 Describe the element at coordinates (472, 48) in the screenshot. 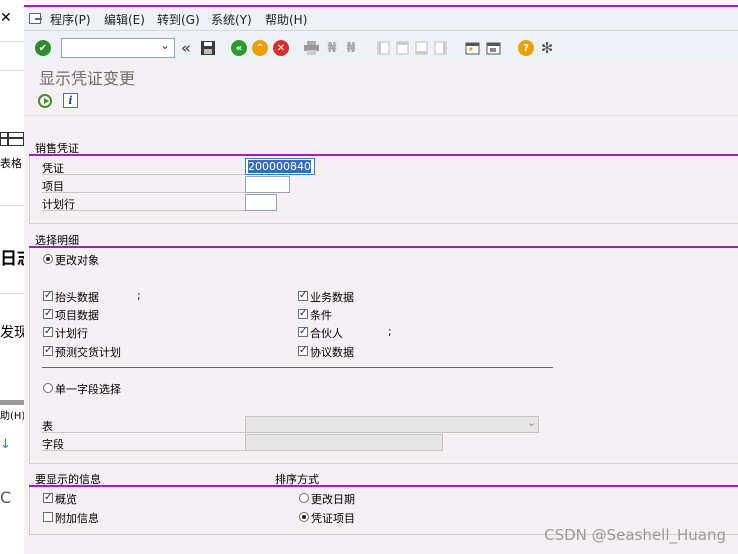

I see `create-session-icon` at that location.